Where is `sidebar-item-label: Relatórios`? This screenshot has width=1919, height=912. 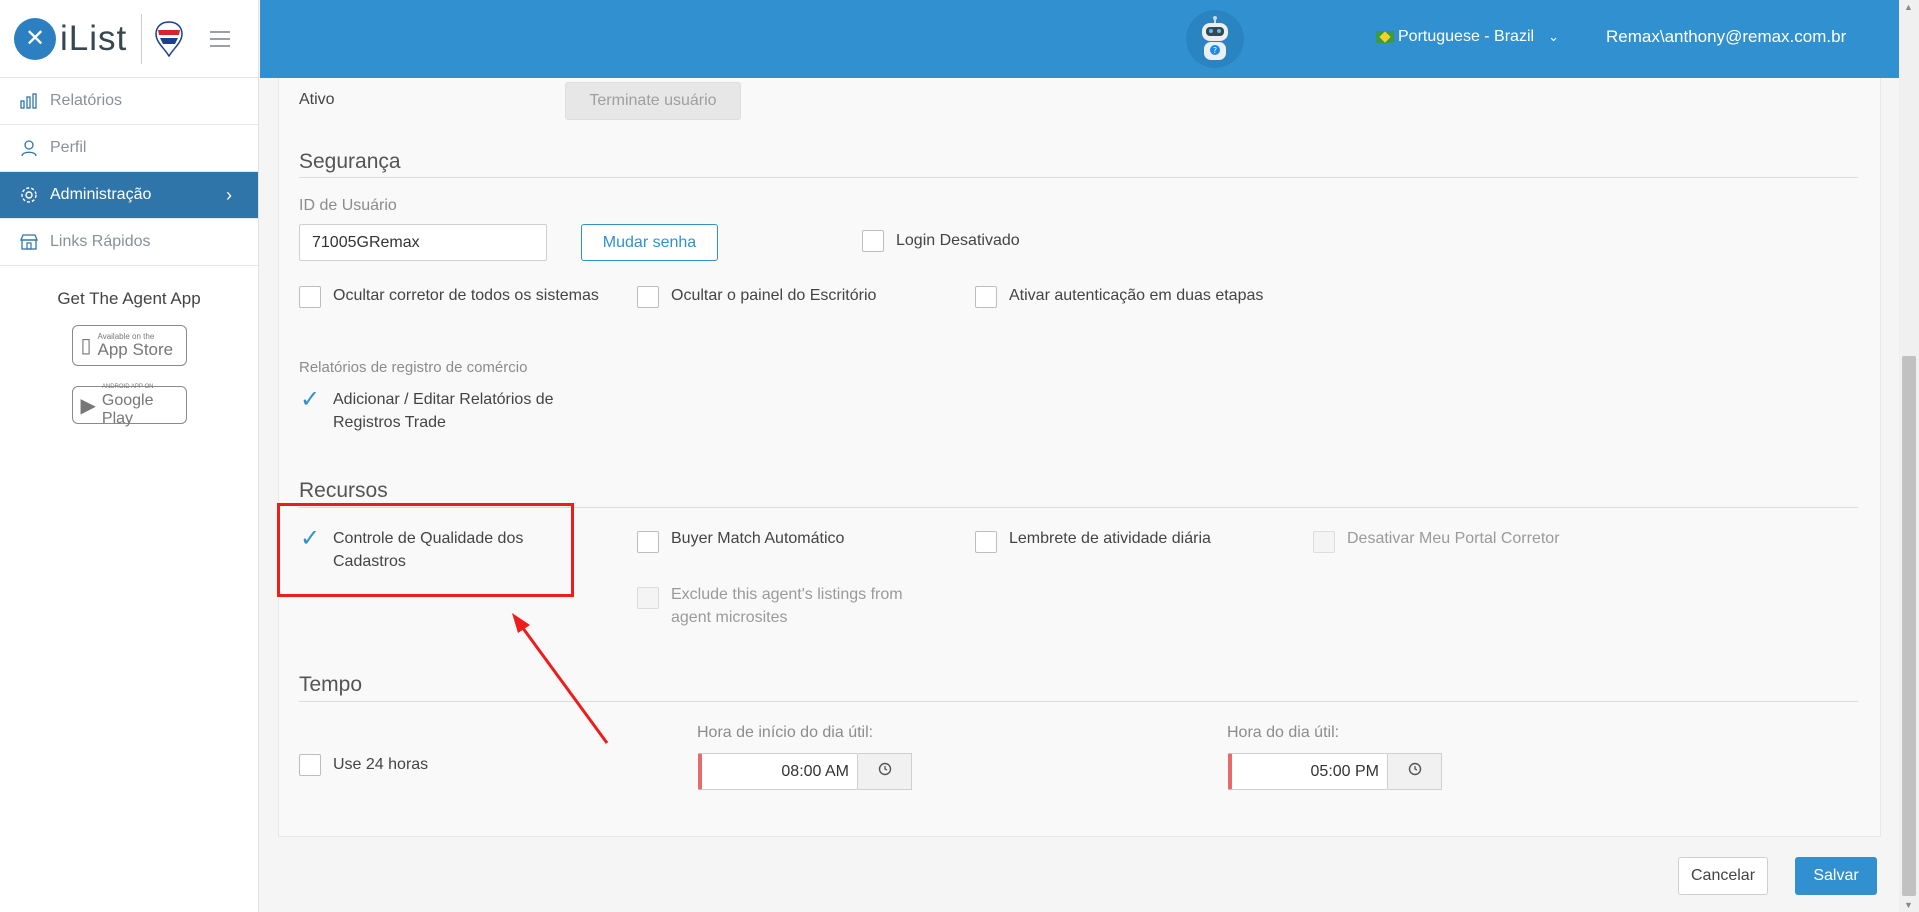 sidebar-item-label: Relatórios is located at coordinates (86, 100).